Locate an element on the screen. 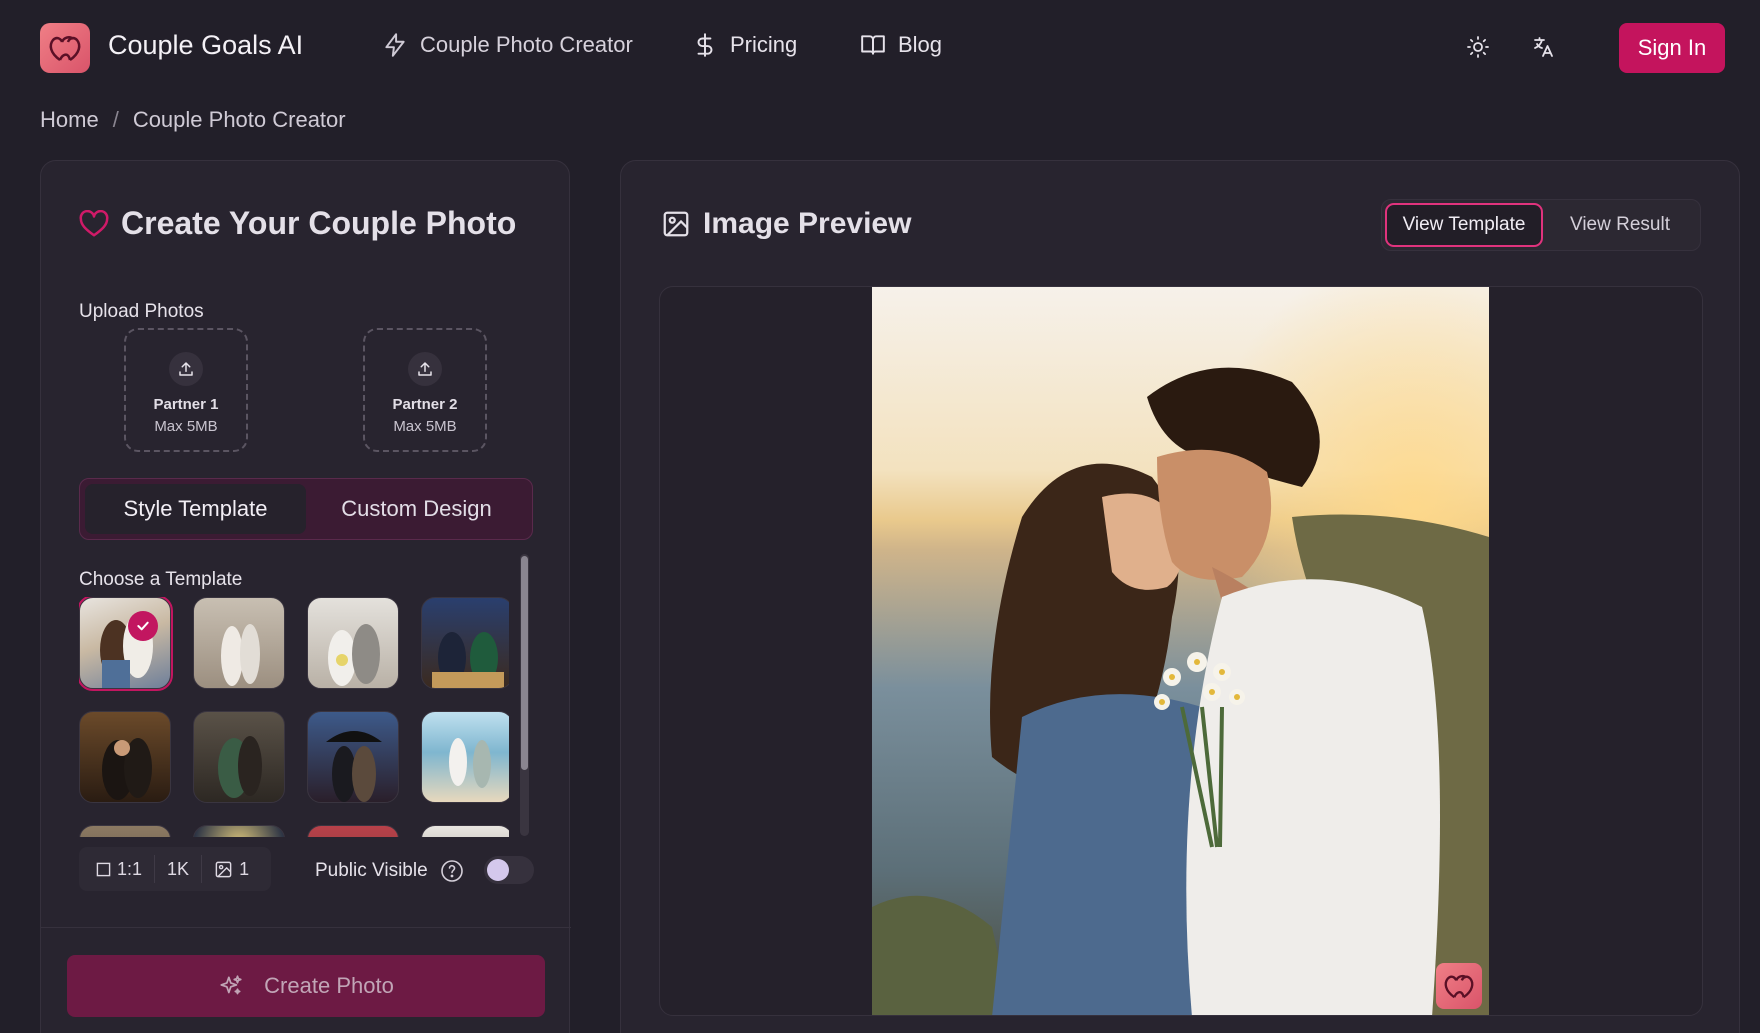 This screenshot has height=1033, width=1760. breadcrumb-current: Couple Photo Creator is located at coordinates (239, 119).